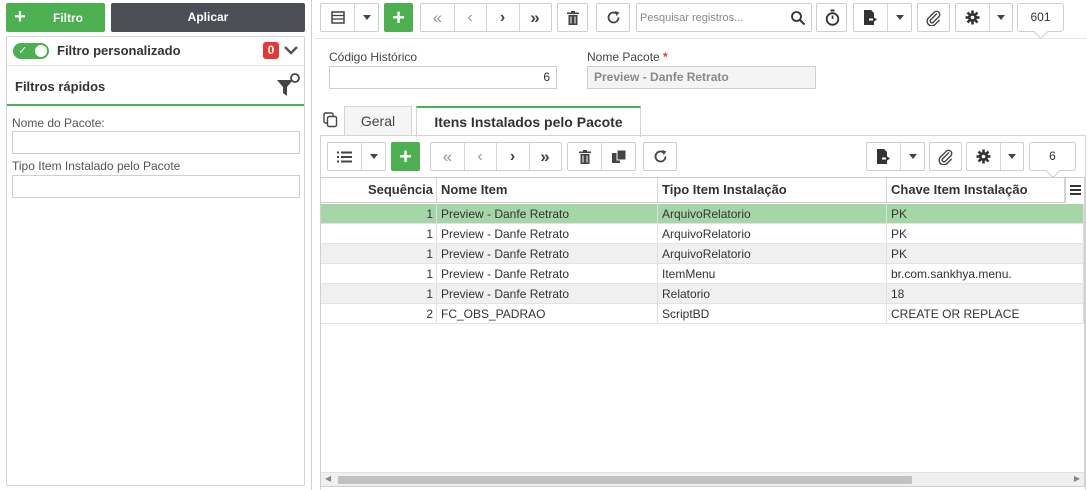 This screenshot has height=490, width=1087. What do you see at coordinates (972, 17) in the screenshot?
I see `settings-button` at bounding box center [972, 17].